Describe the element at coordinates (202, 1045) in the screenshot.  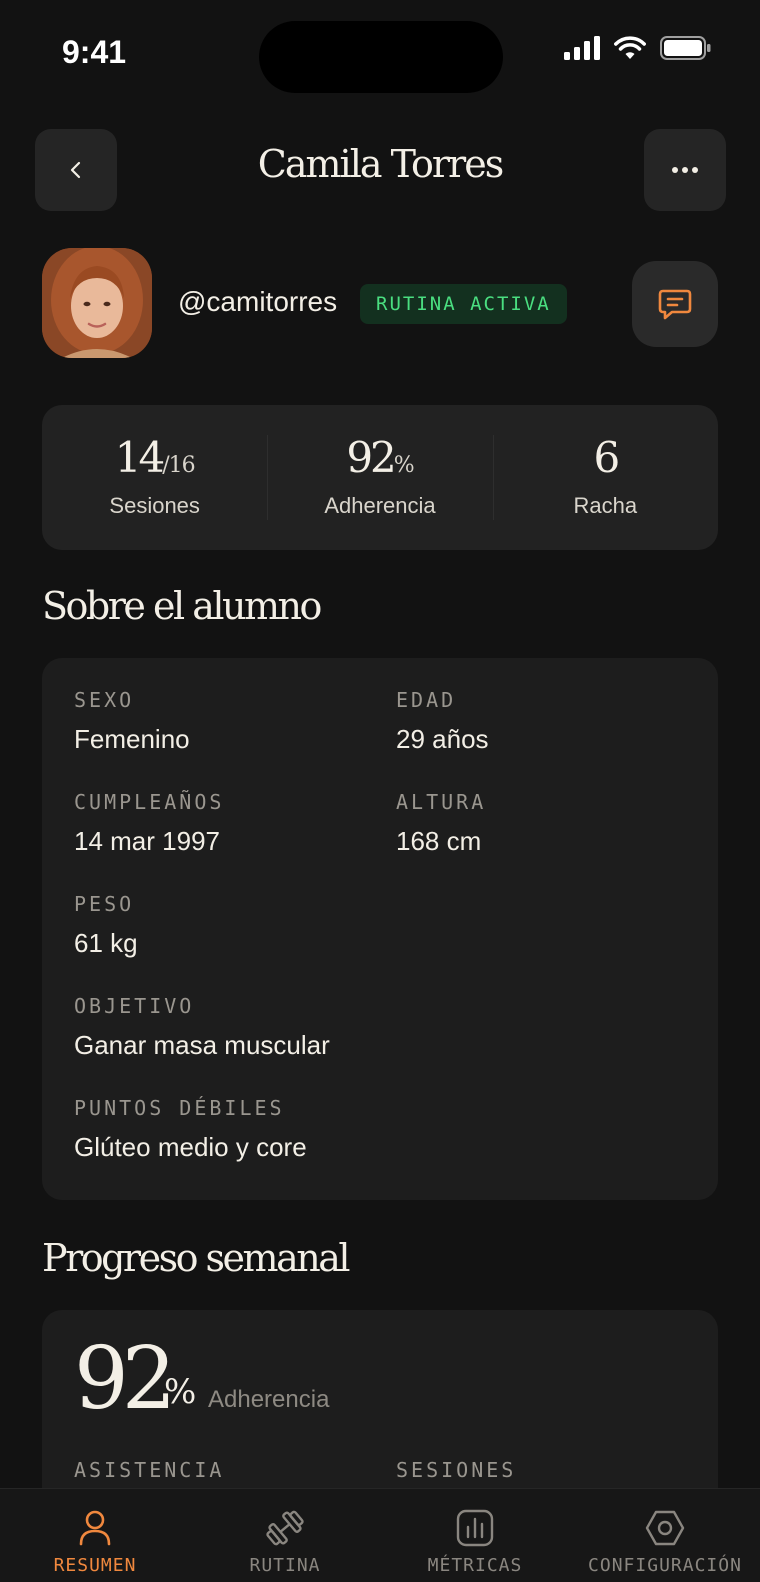
I see `field-value: Ganar masa muscular` at that location.